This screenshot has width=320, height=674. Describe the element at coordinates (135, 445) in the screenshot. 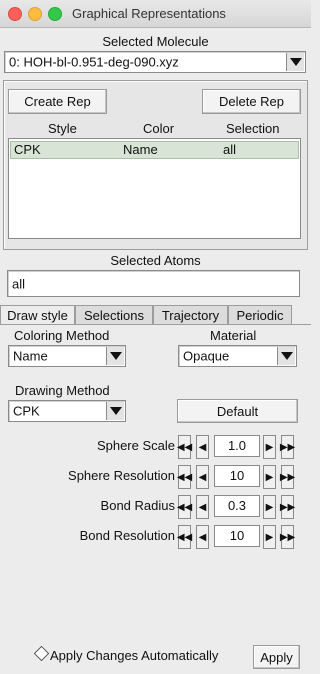

I see `sphere-scale-label: Sphere Scale` at that location.